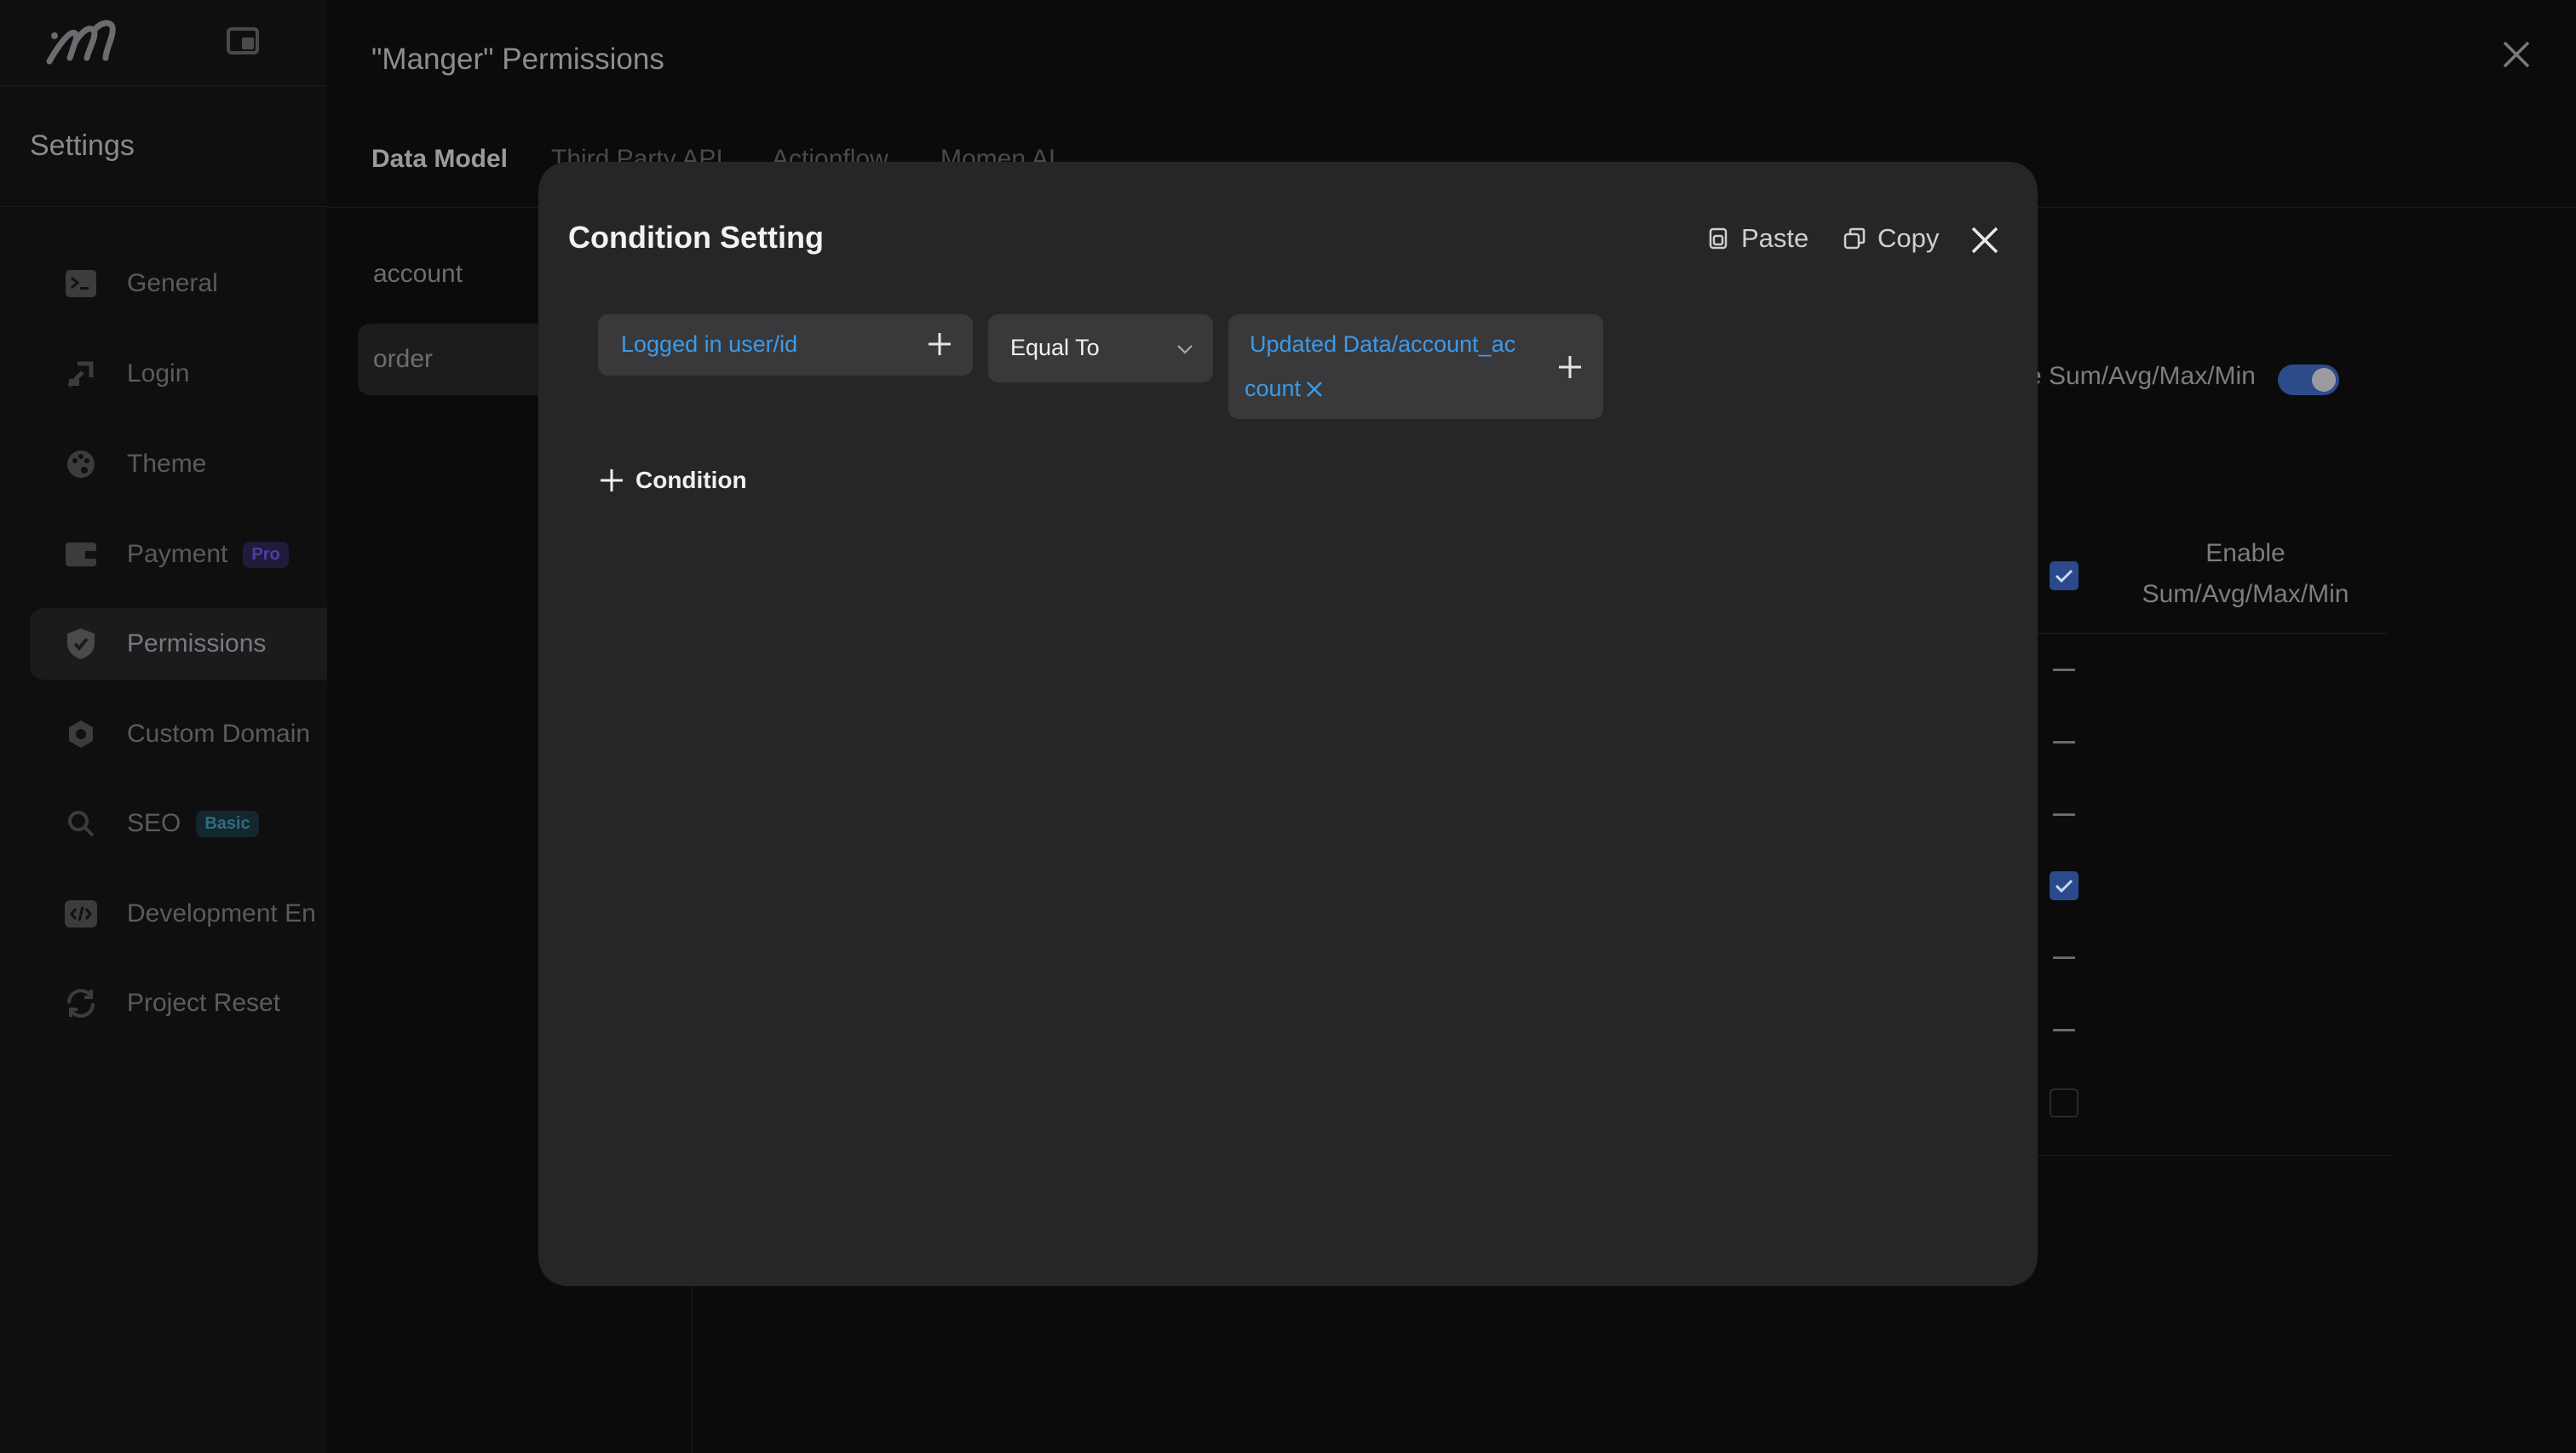 Image resolution: width=2576 pixels, height=1453 pixels. What do you see at coordinates (1718, 238) in the screenshot?
I see `paste-icon` at bounding box center [1718, 238].